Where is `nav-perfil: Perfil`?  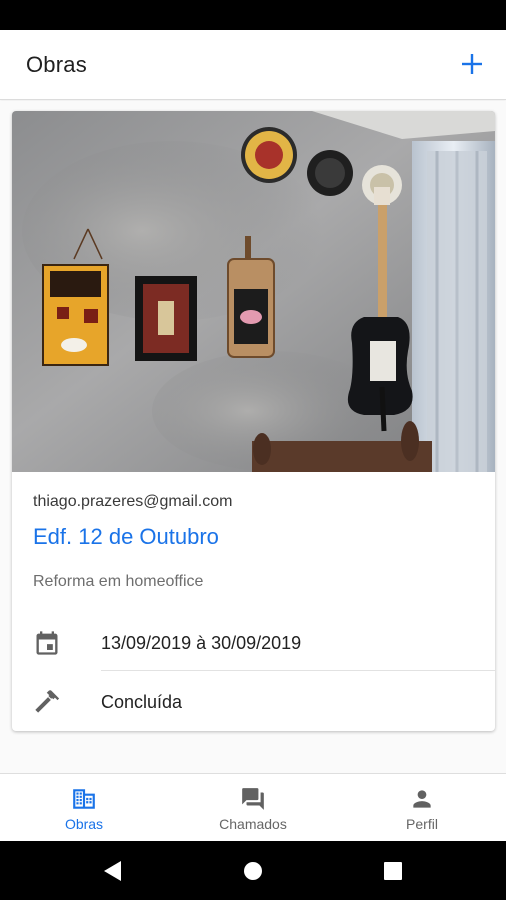 nav-perfil: Perfil is located at coordinates (422, 808).